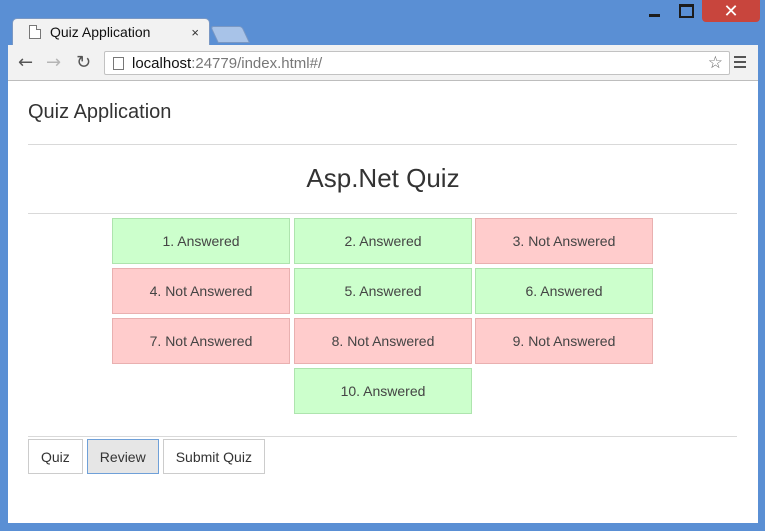 This screenshot has height=531, width=765. Describe the element at coordinates (162, 63) in the screenshot. I see `url-host: localhost` at that location.